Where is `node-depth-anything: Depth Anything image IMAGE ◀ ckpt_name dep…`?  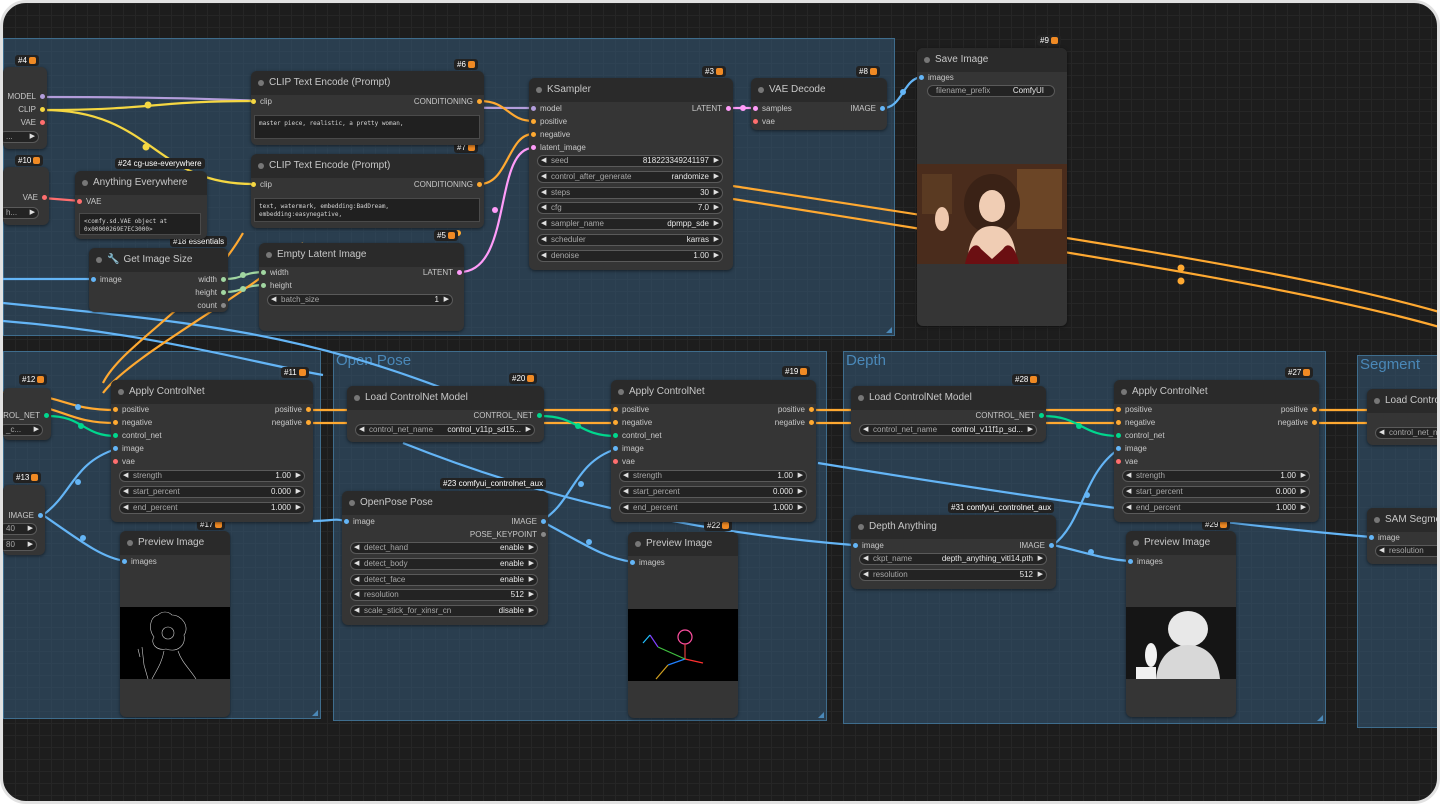
node-depth-anything: Depth Anything image IMAGE ◀ ckpt_name dep… is located at coordinates (953, 552).